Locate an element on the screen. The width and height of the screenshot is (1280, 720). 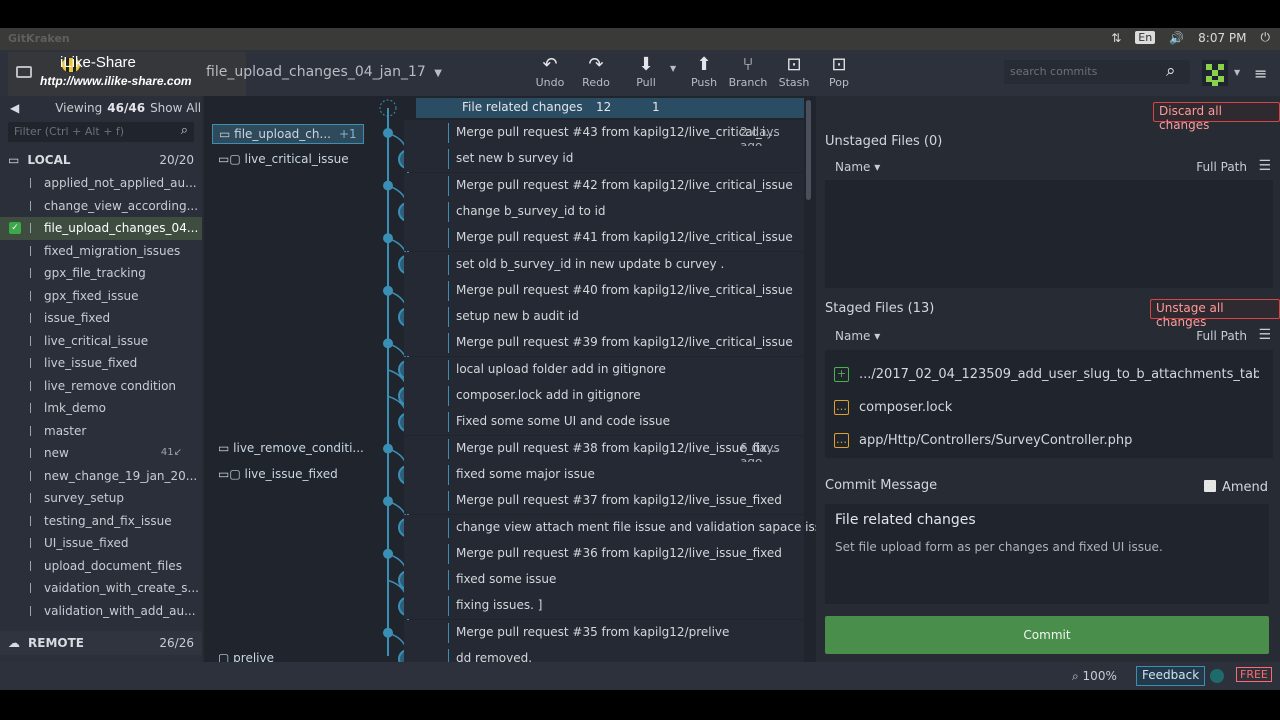
free-badge: FREE is located at coordinates (1254, 674).